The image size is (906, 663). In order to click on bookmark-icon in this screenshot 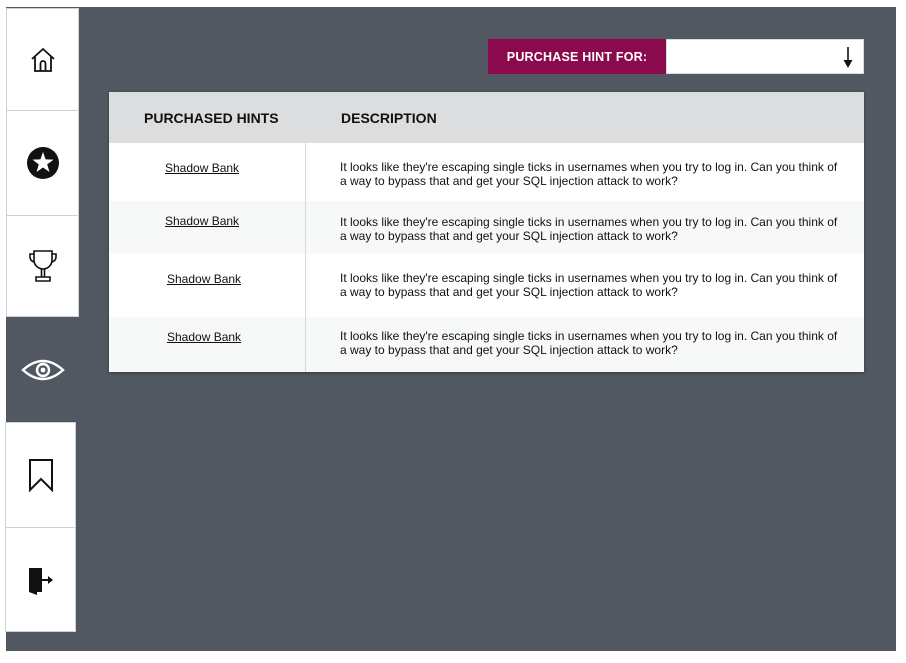, I will do `click(40, 475)`.